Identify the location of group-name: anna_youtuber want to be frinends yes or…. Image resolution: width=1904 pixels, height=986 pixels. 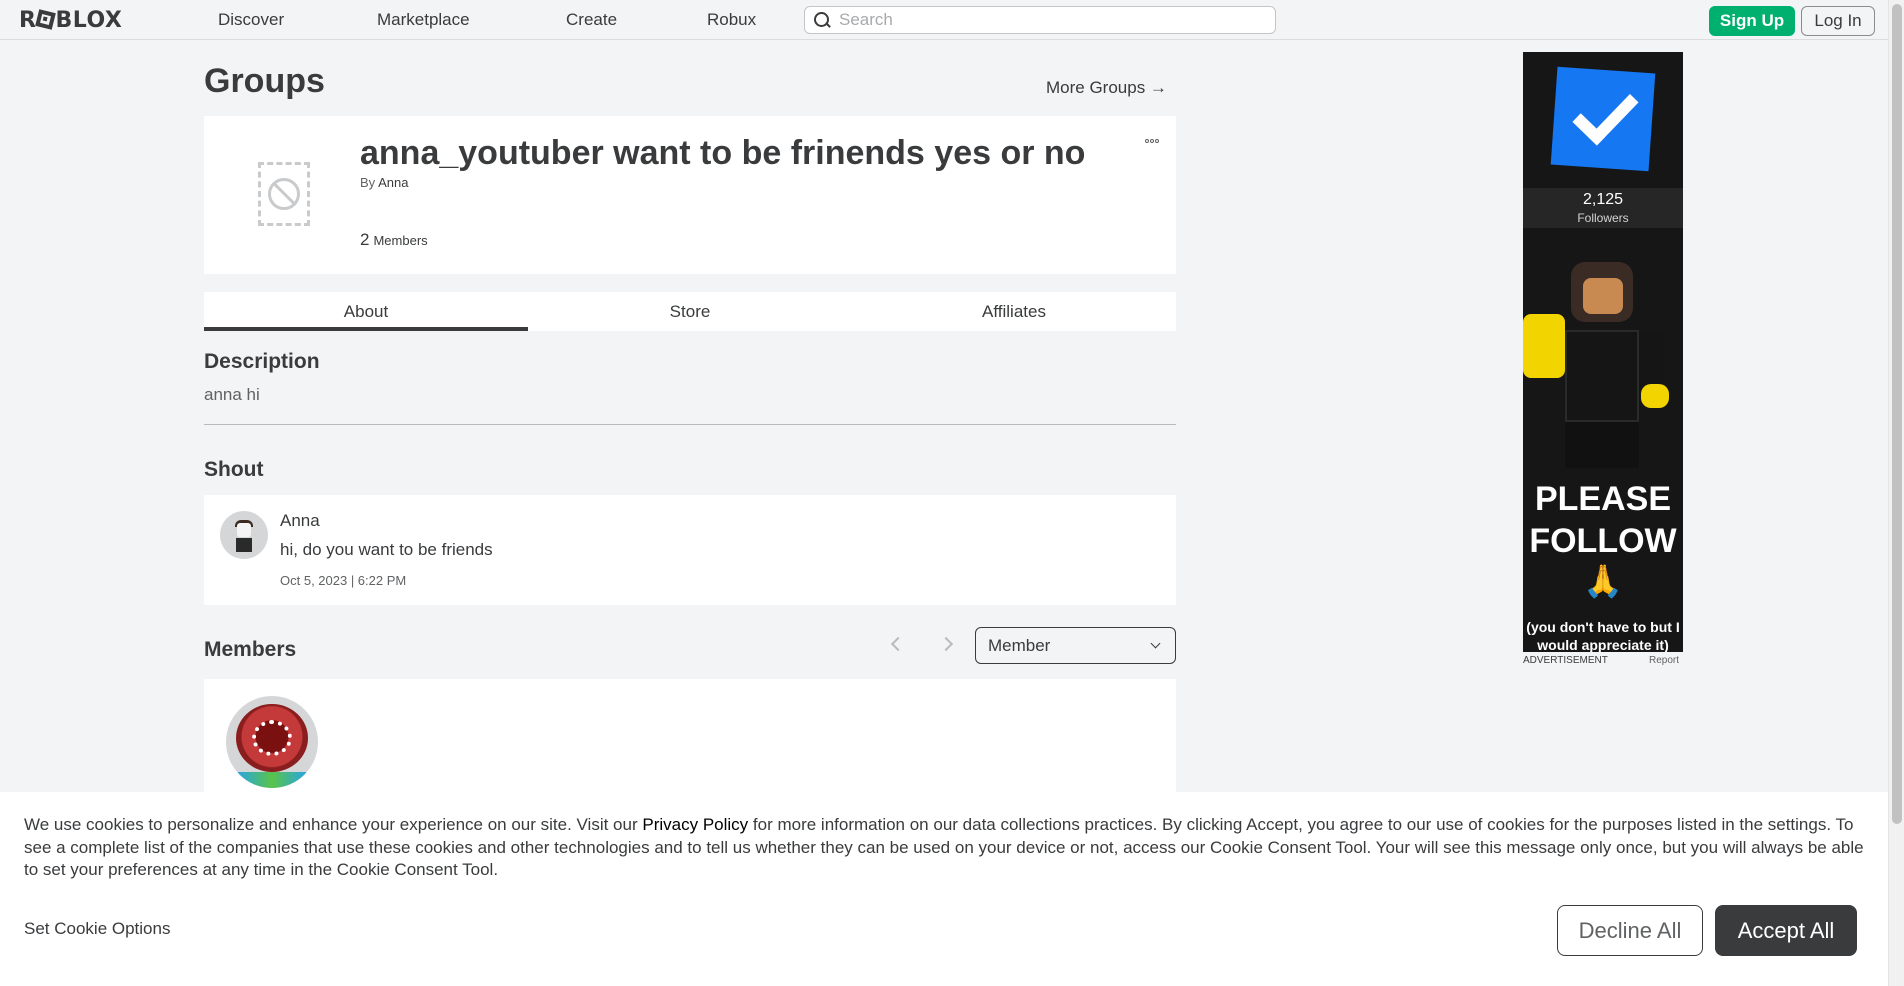
(723, 153).